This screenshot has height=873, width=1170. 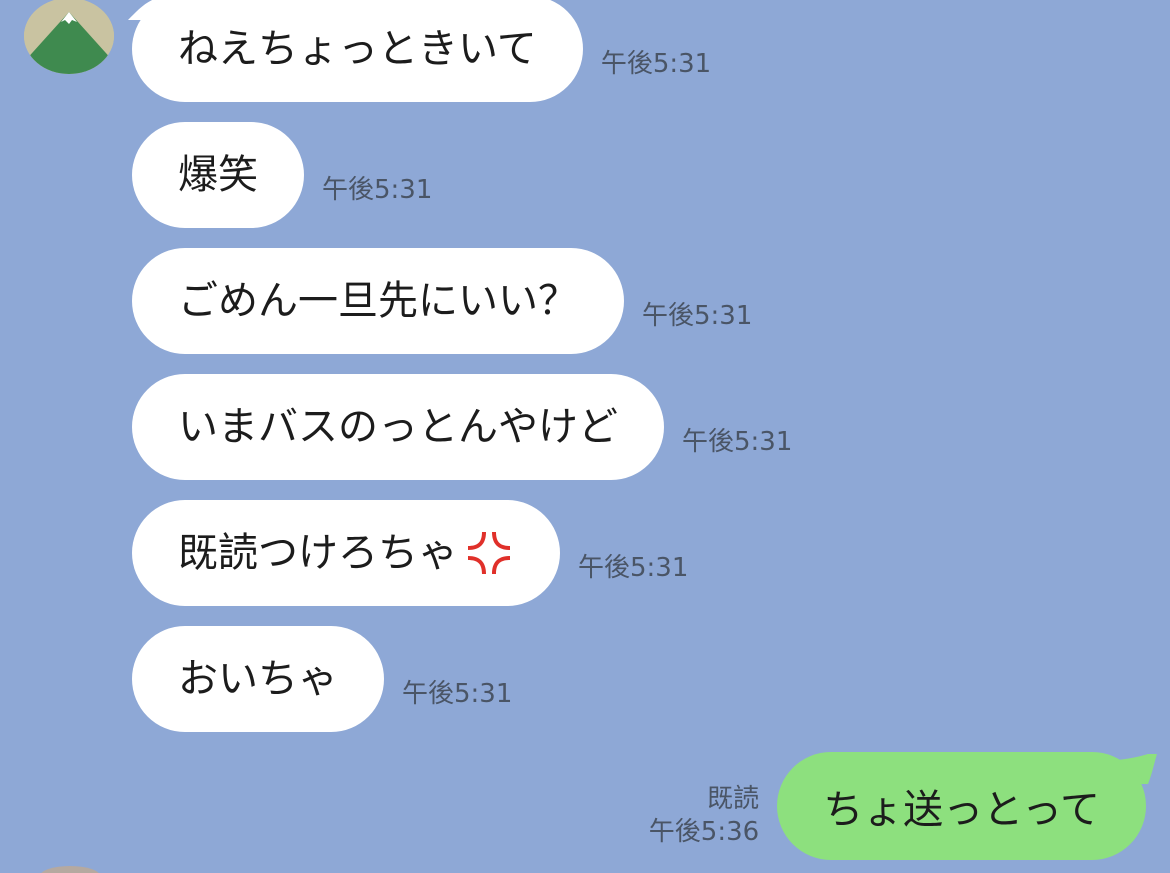 I want to click on message-row: ごめん一旦先にいい？ 午後5:31, so click(x=442, y=301).